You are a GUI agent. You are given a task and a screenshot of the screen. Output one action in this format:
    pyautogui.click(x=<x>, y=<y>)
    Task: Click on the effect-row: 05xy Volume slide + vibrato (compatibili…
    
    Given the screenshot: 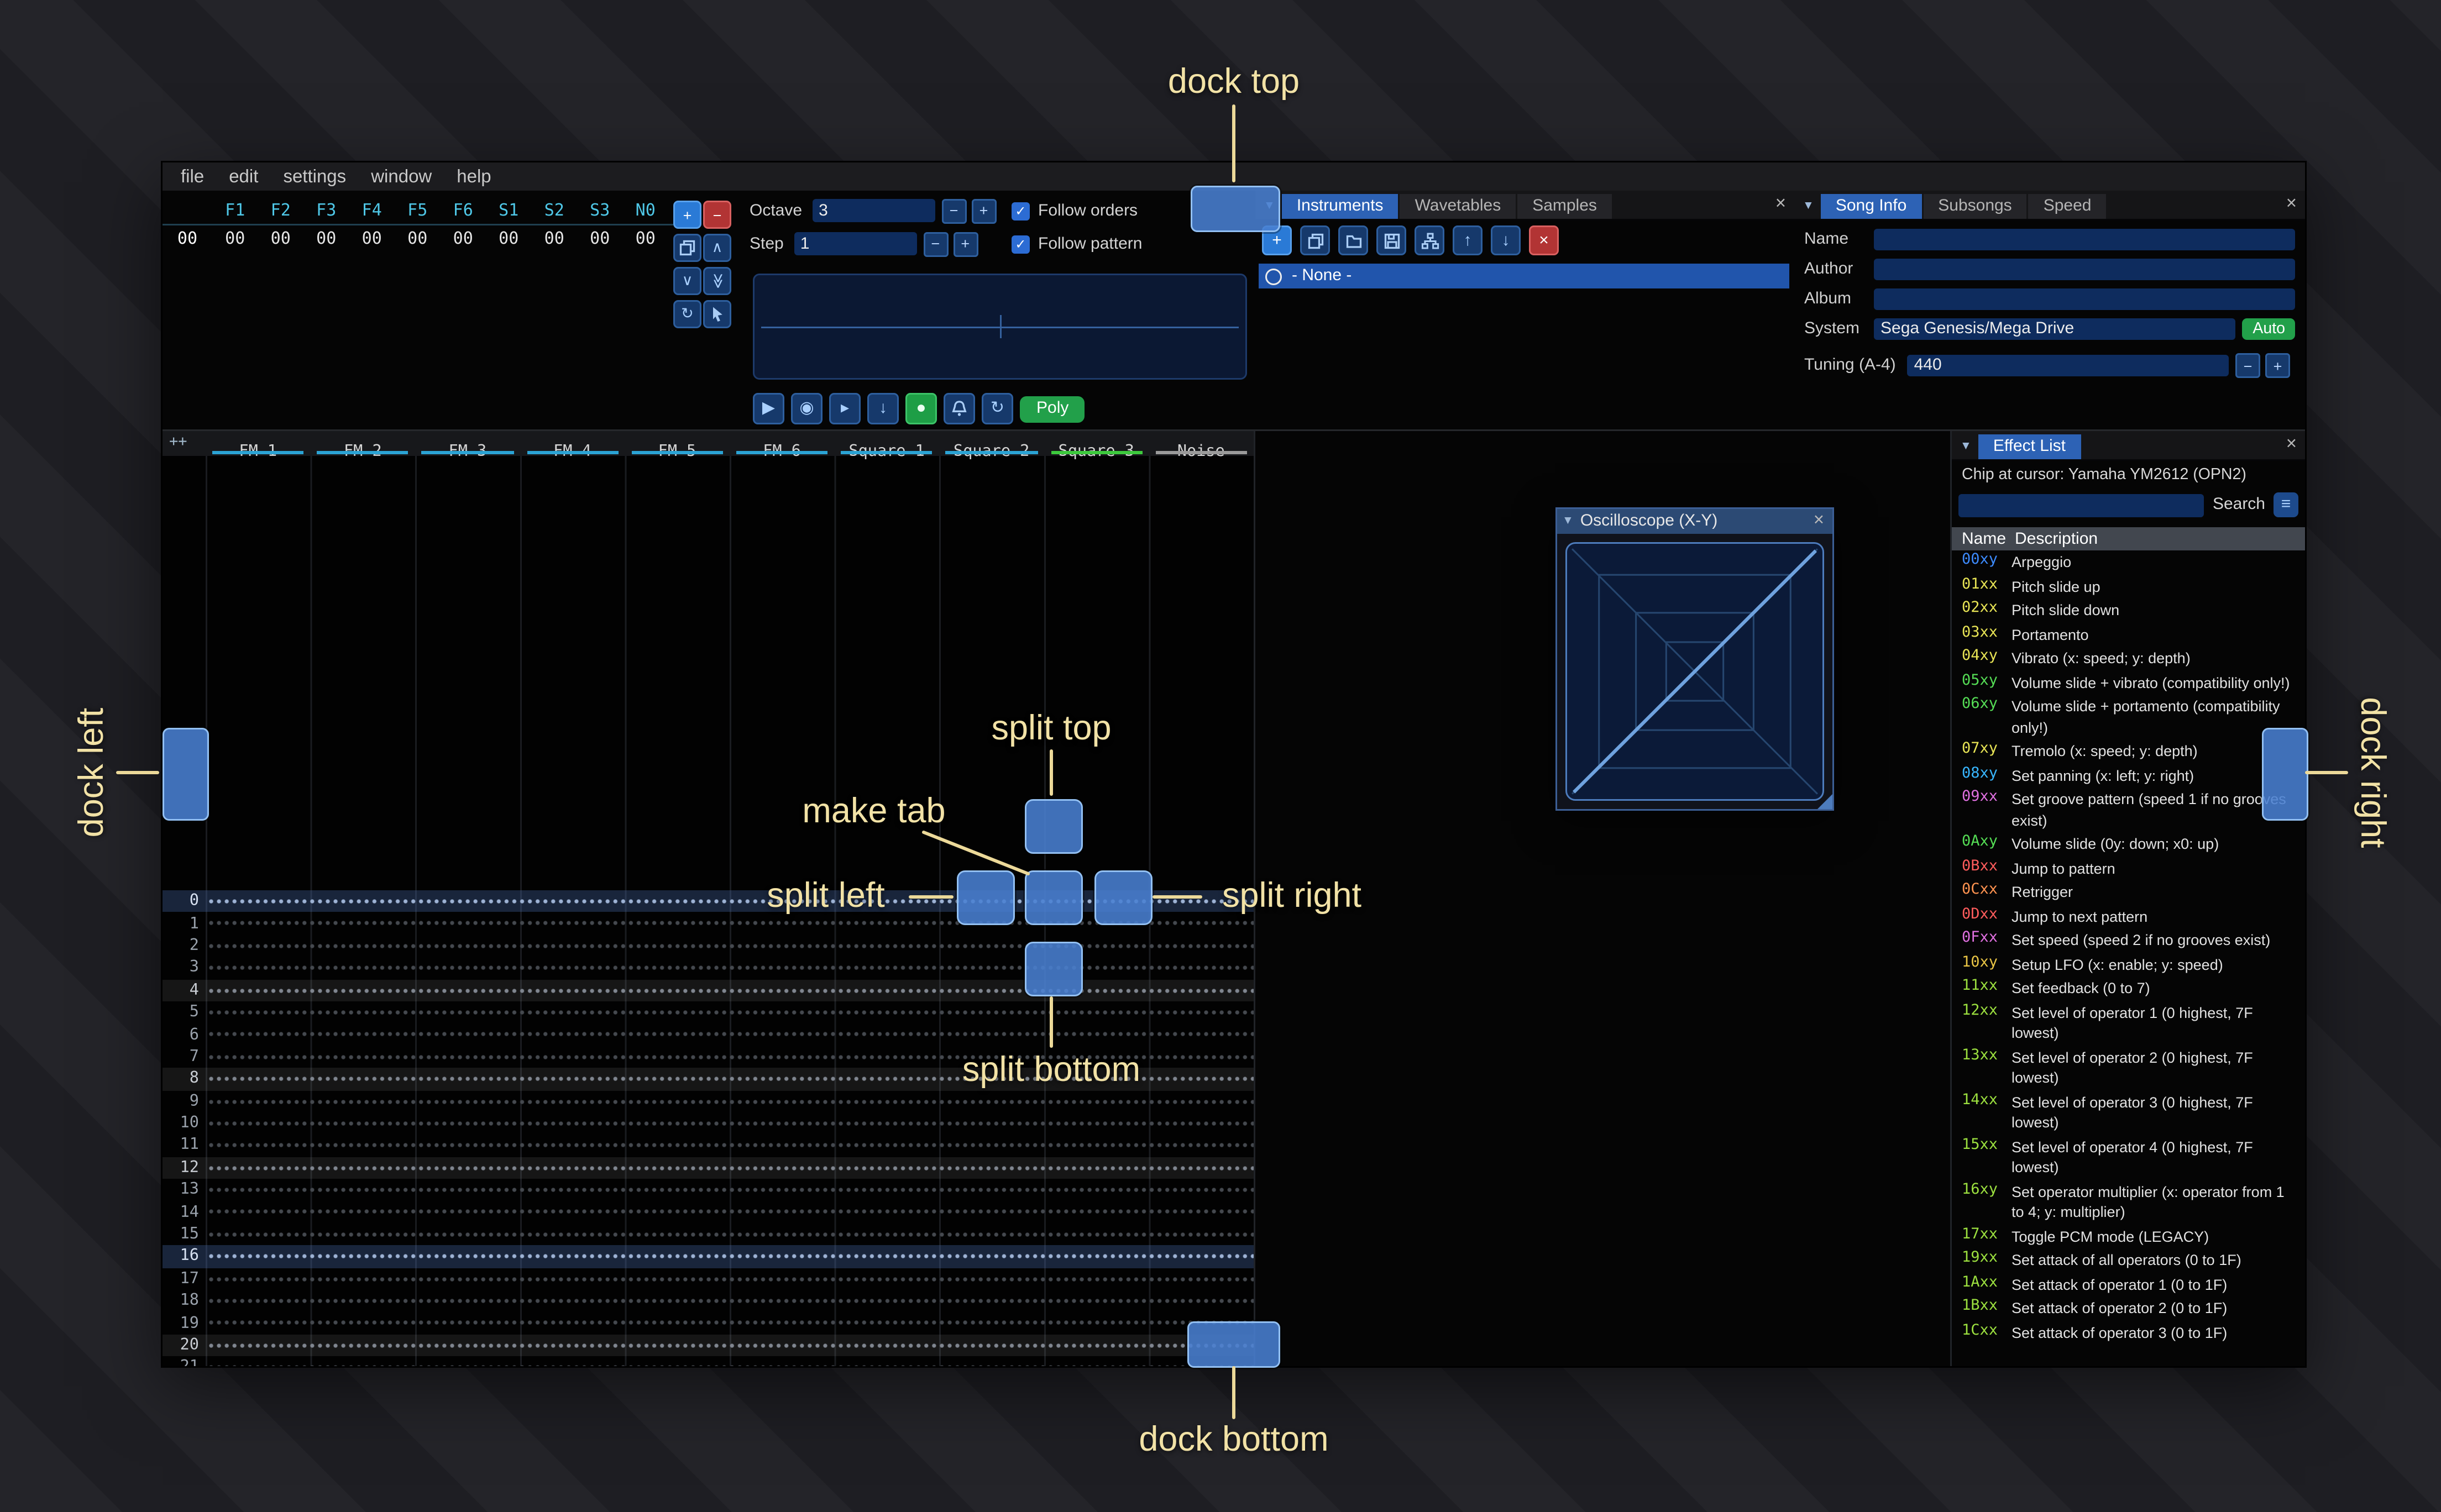 What is the action you would take?
    pyautogui.click(x=2128, y=683)
    